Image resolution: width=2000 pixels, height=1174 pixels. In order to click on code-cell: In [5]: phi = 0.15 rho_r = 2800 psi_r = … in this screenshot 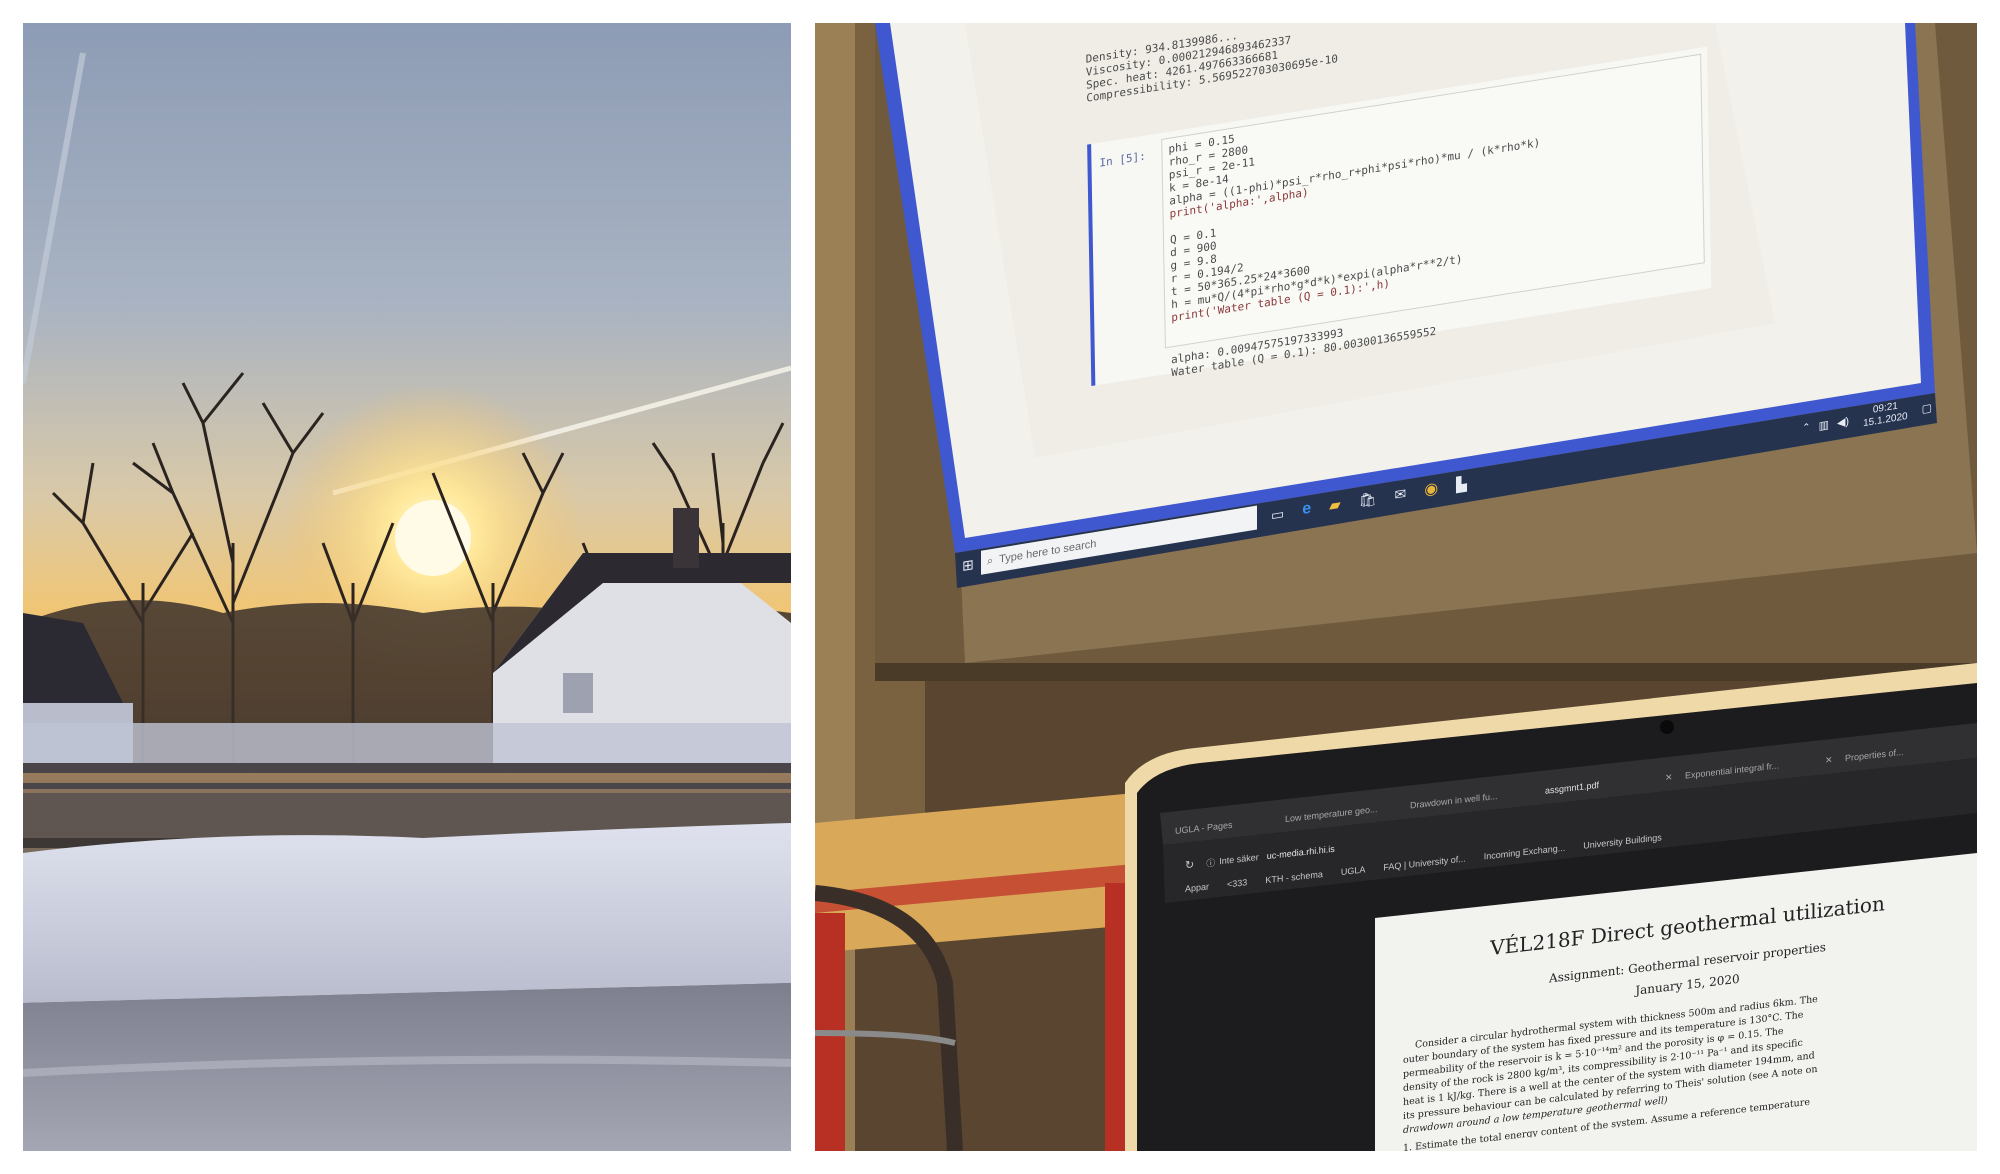, I will do `click(1399, 216)`.